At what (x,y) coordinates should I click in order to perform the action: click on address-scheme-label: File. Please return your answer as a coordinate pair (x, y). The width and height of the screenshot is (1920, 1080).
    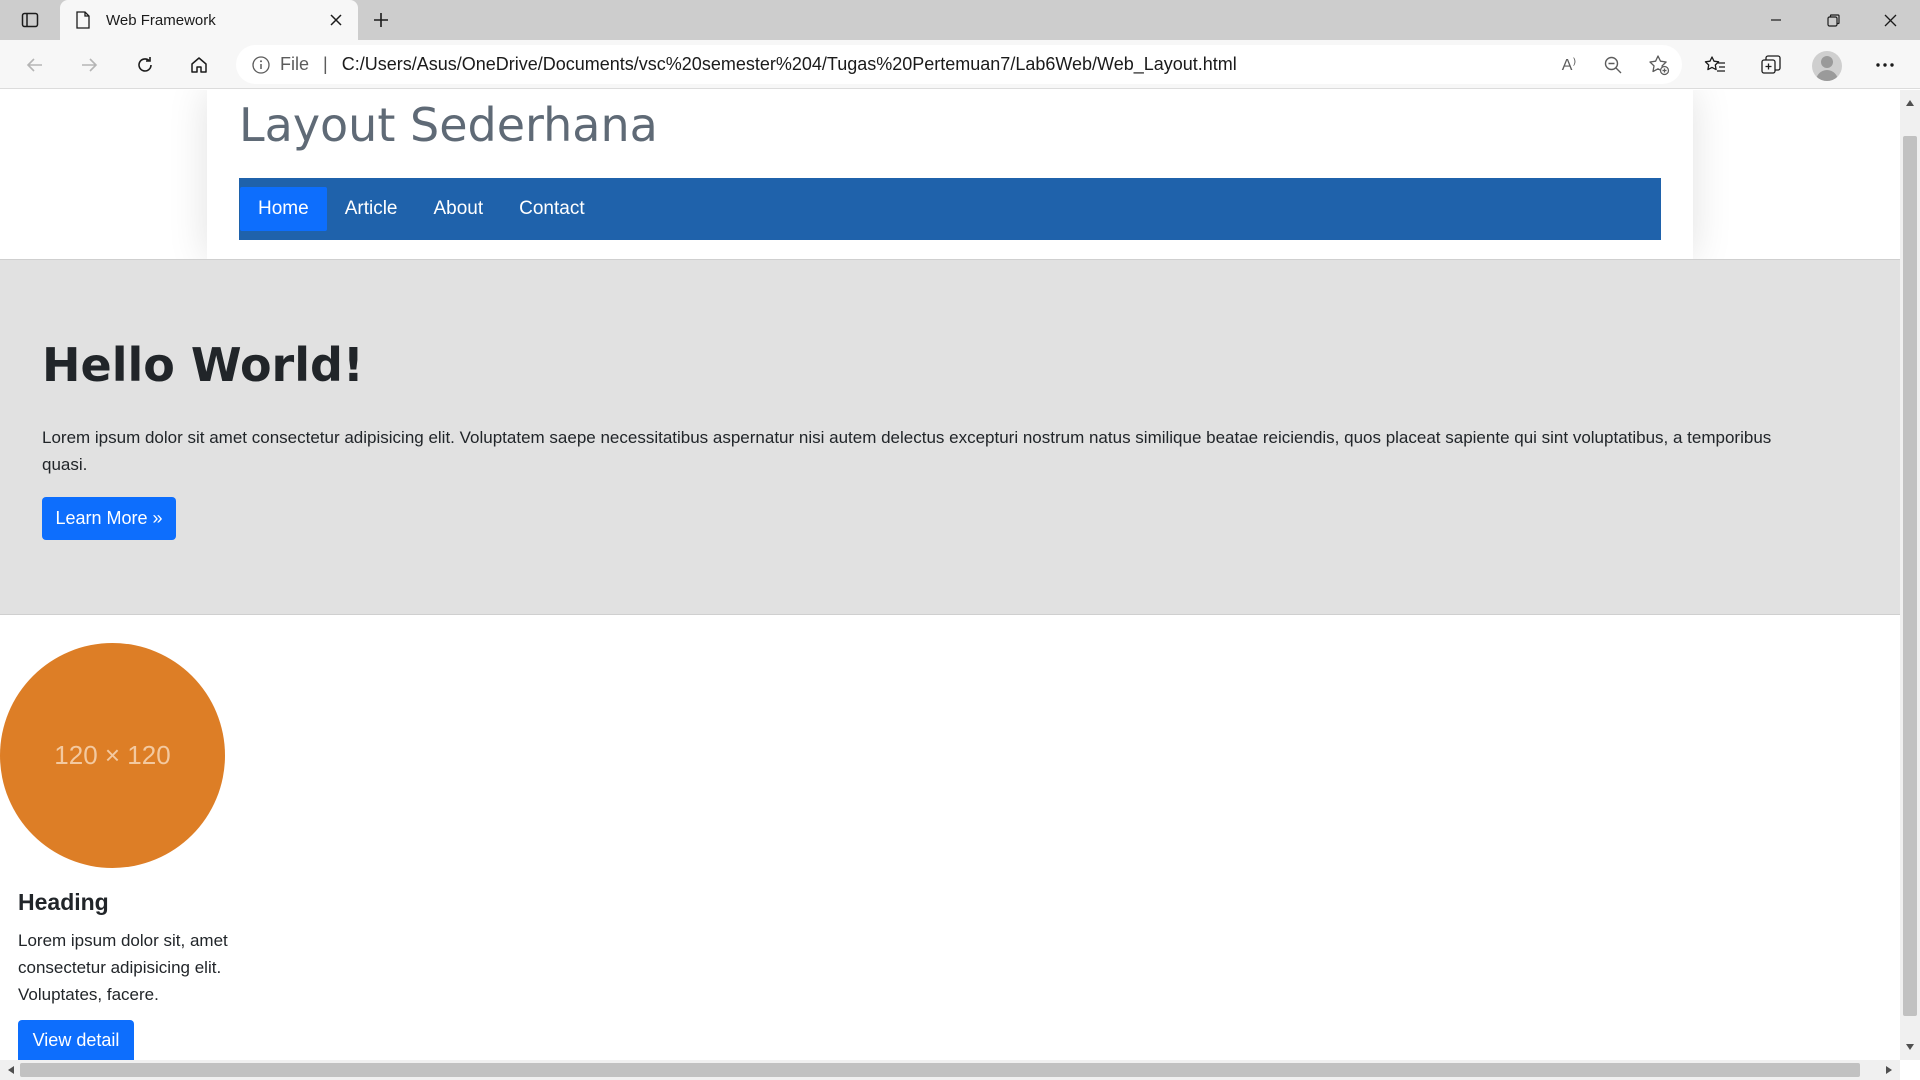
    Looking at the image, I should click on (295, 64).